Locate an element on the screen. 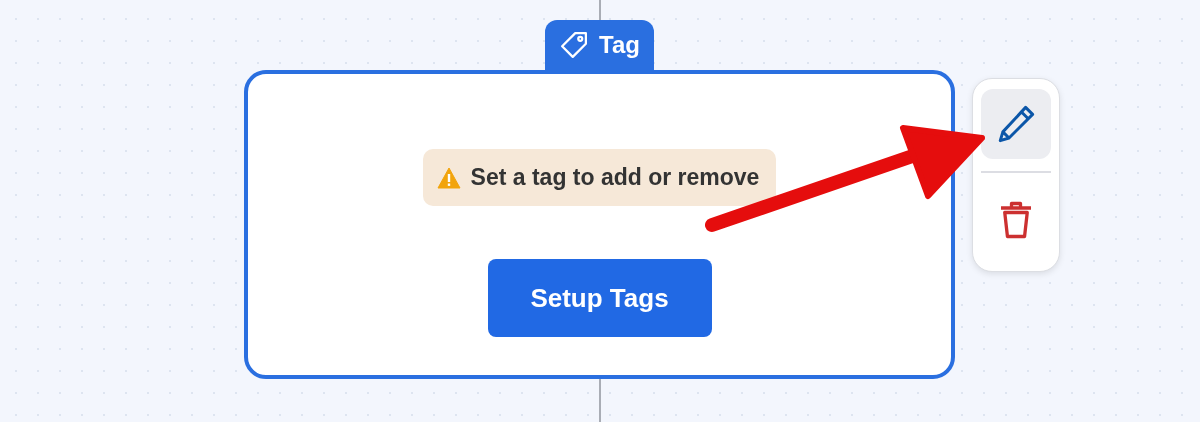 This screenshot has height=422, width=1200. tag-icon is located at coordinates (574, 45).